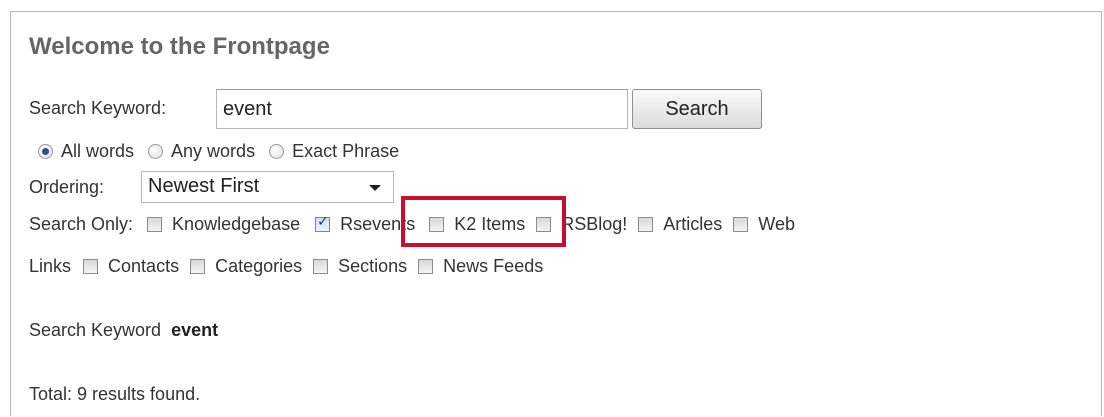  Describe the element at coordinates (493, 266) in the screenshot. I see `checkbox-news-feeds-label: News Feeds` at that location.